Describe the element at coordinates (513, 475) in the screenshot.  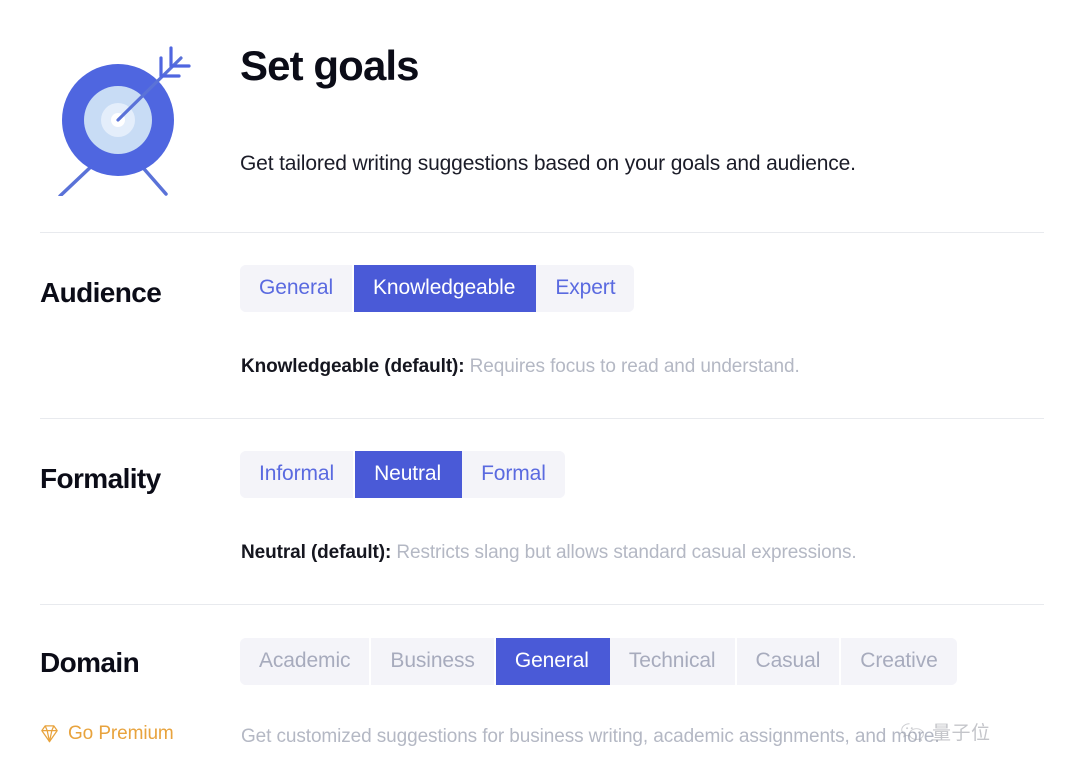
I see `segment-formality-formal: Formal` at that location.